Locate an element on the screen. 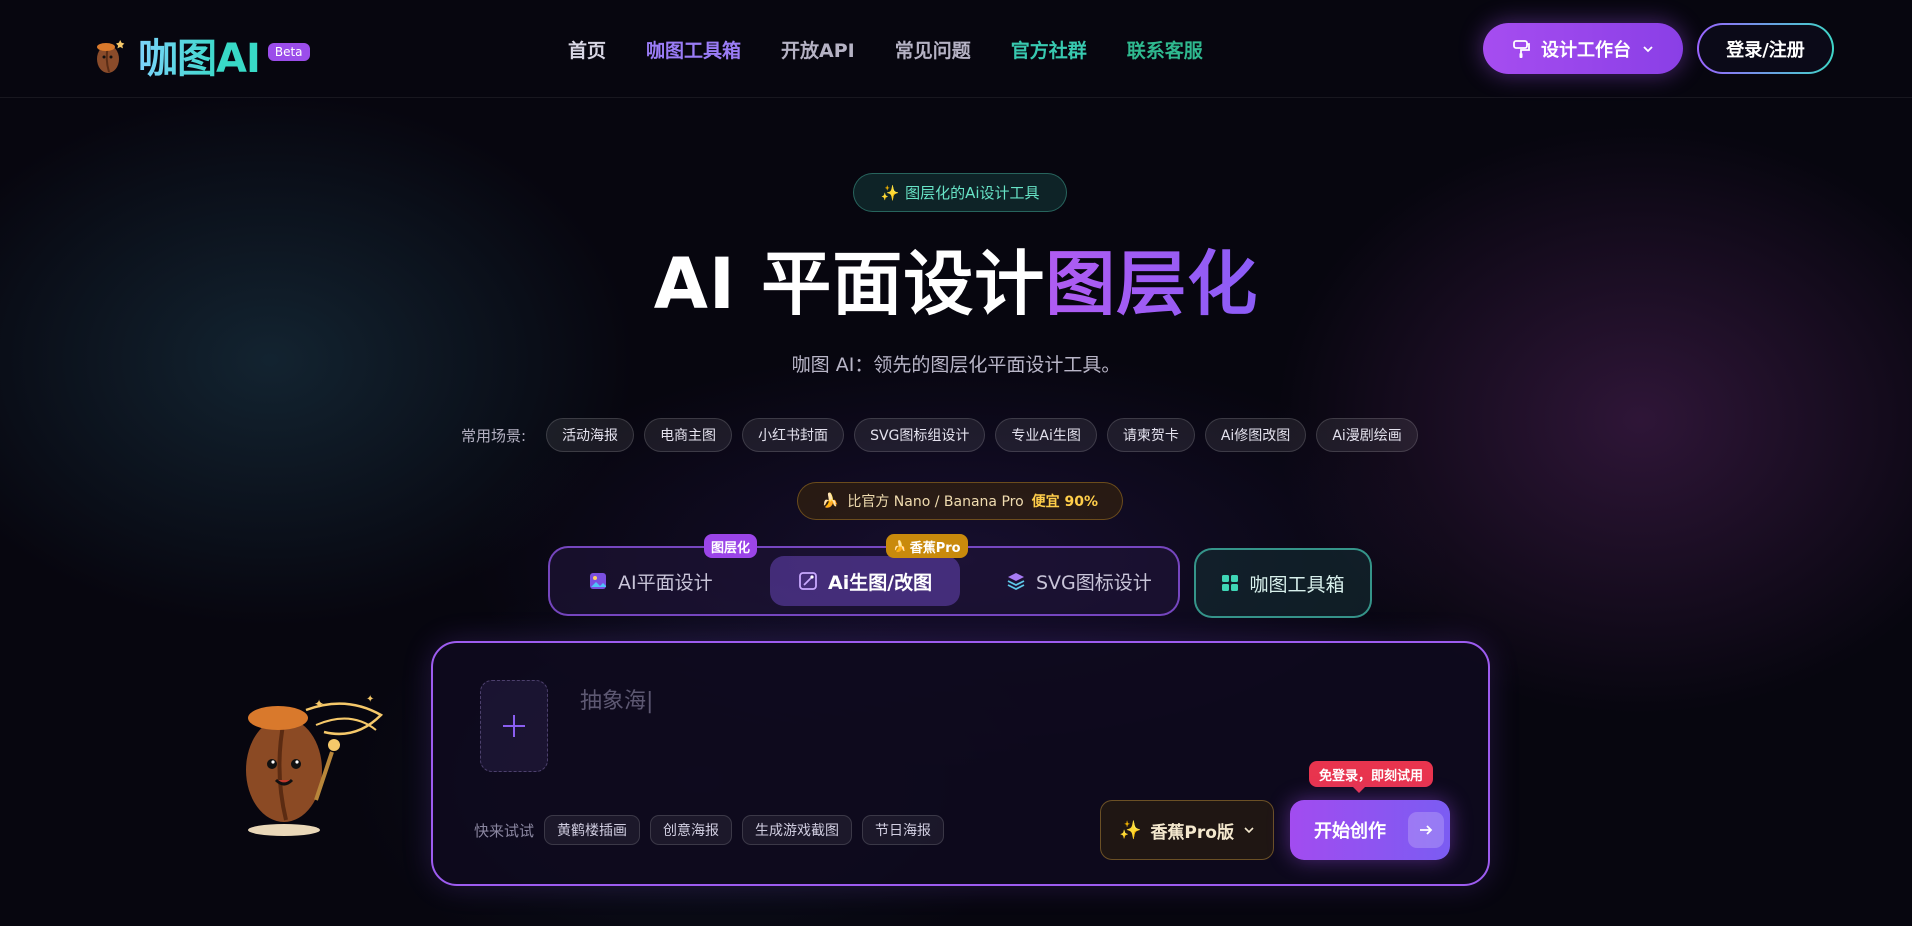 The width and height of the screenshot is (1912, 926). image-icon is located at coordinates (598, 581).